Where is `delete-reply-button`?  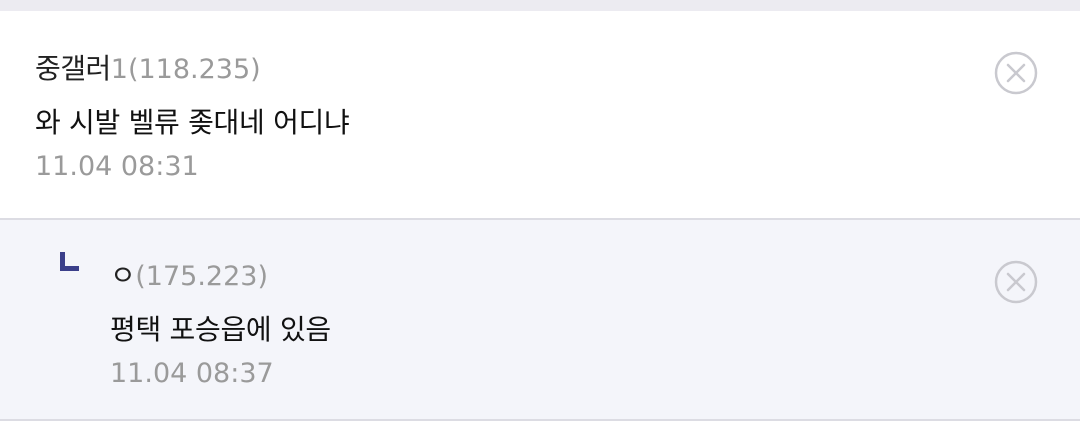
delete-reply-button is located at coordinates (1016, 282).